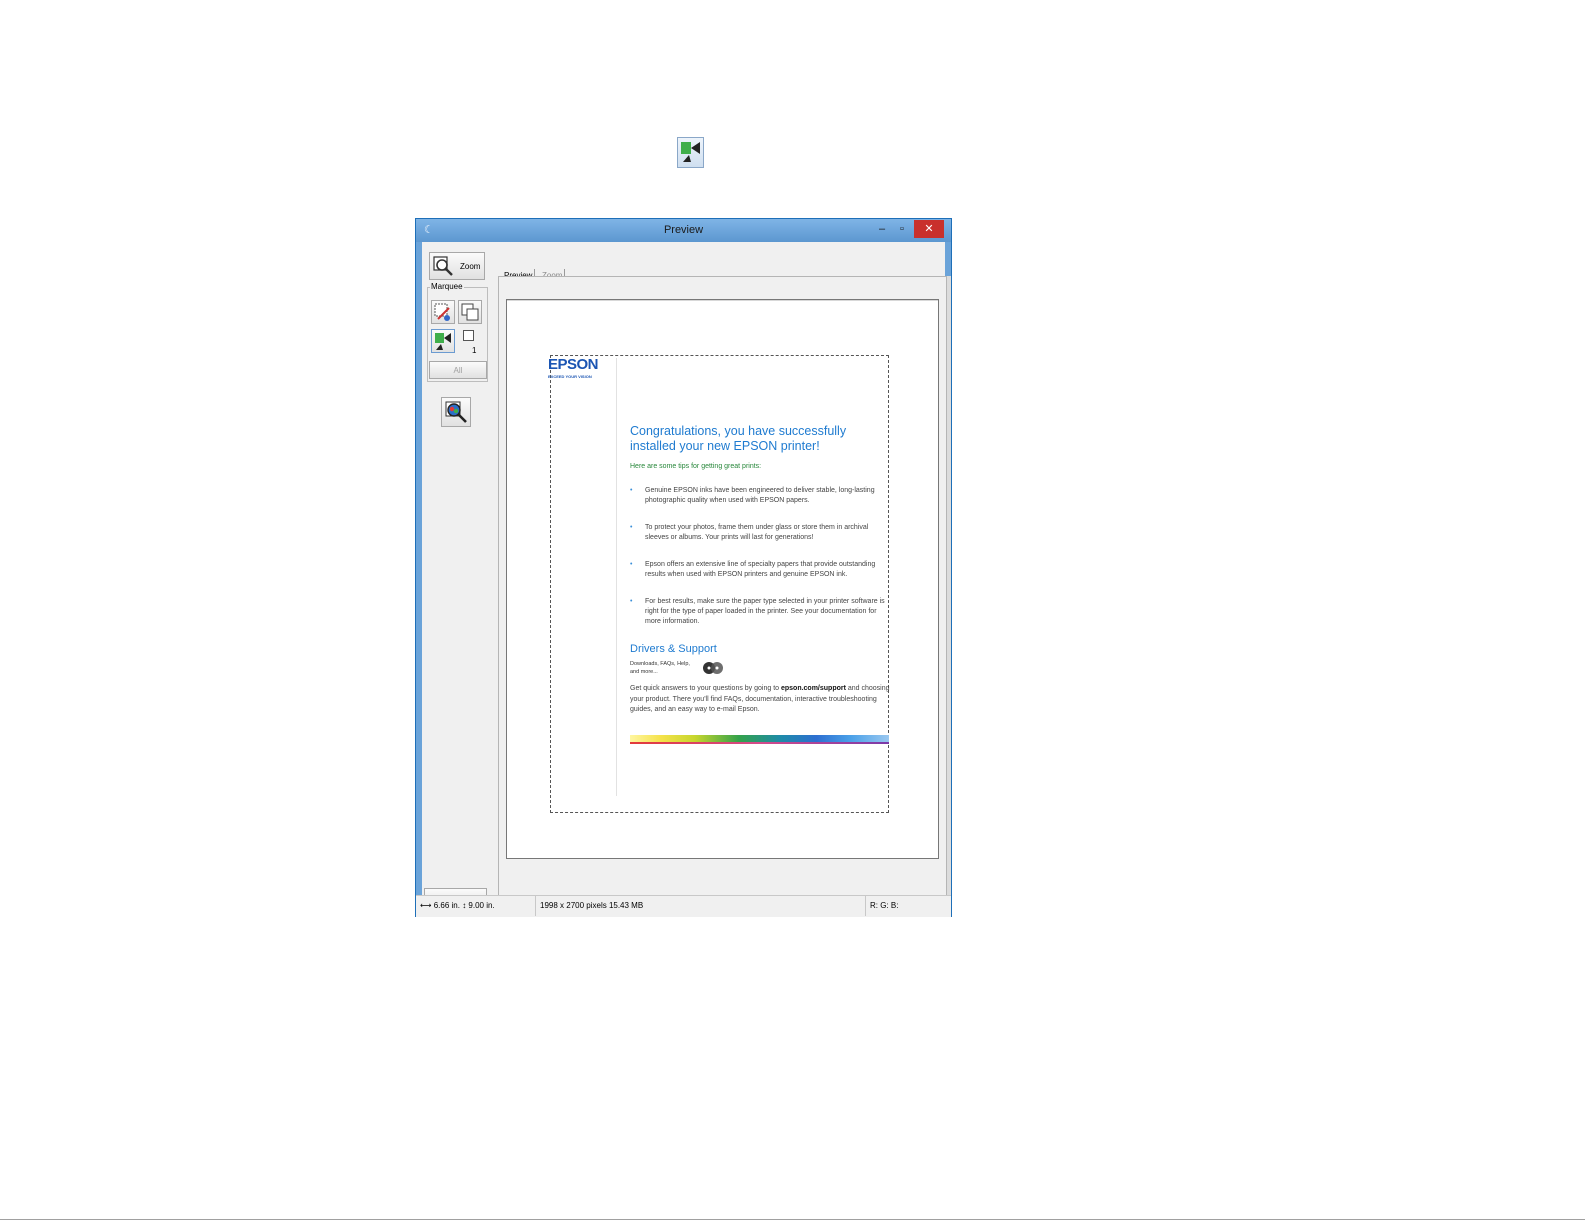 The height and width of the screenshot is (1225, 1585). I want to click on copy-marquee-button, so click(470, 312).